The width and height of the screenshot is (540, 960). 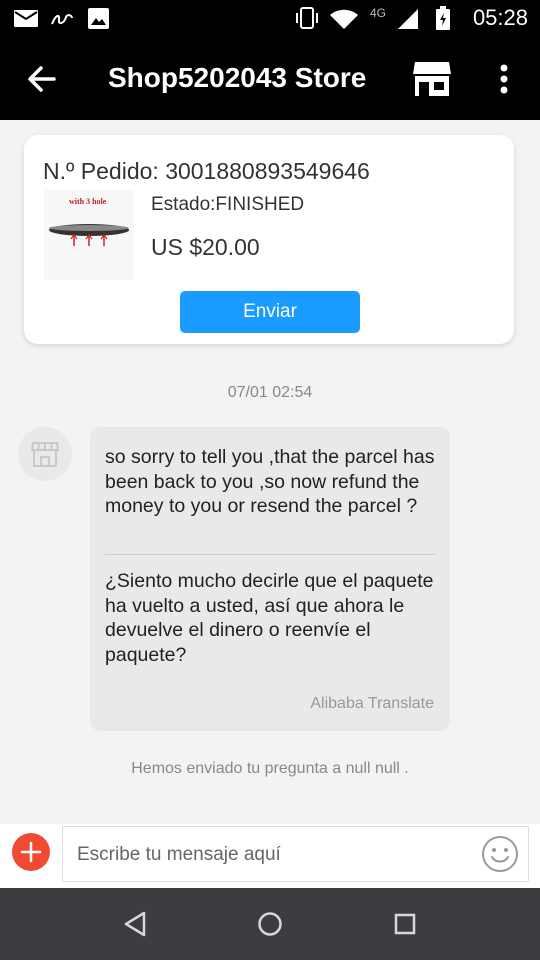 I want to click on translation-divider, so click(x=270, y=554).